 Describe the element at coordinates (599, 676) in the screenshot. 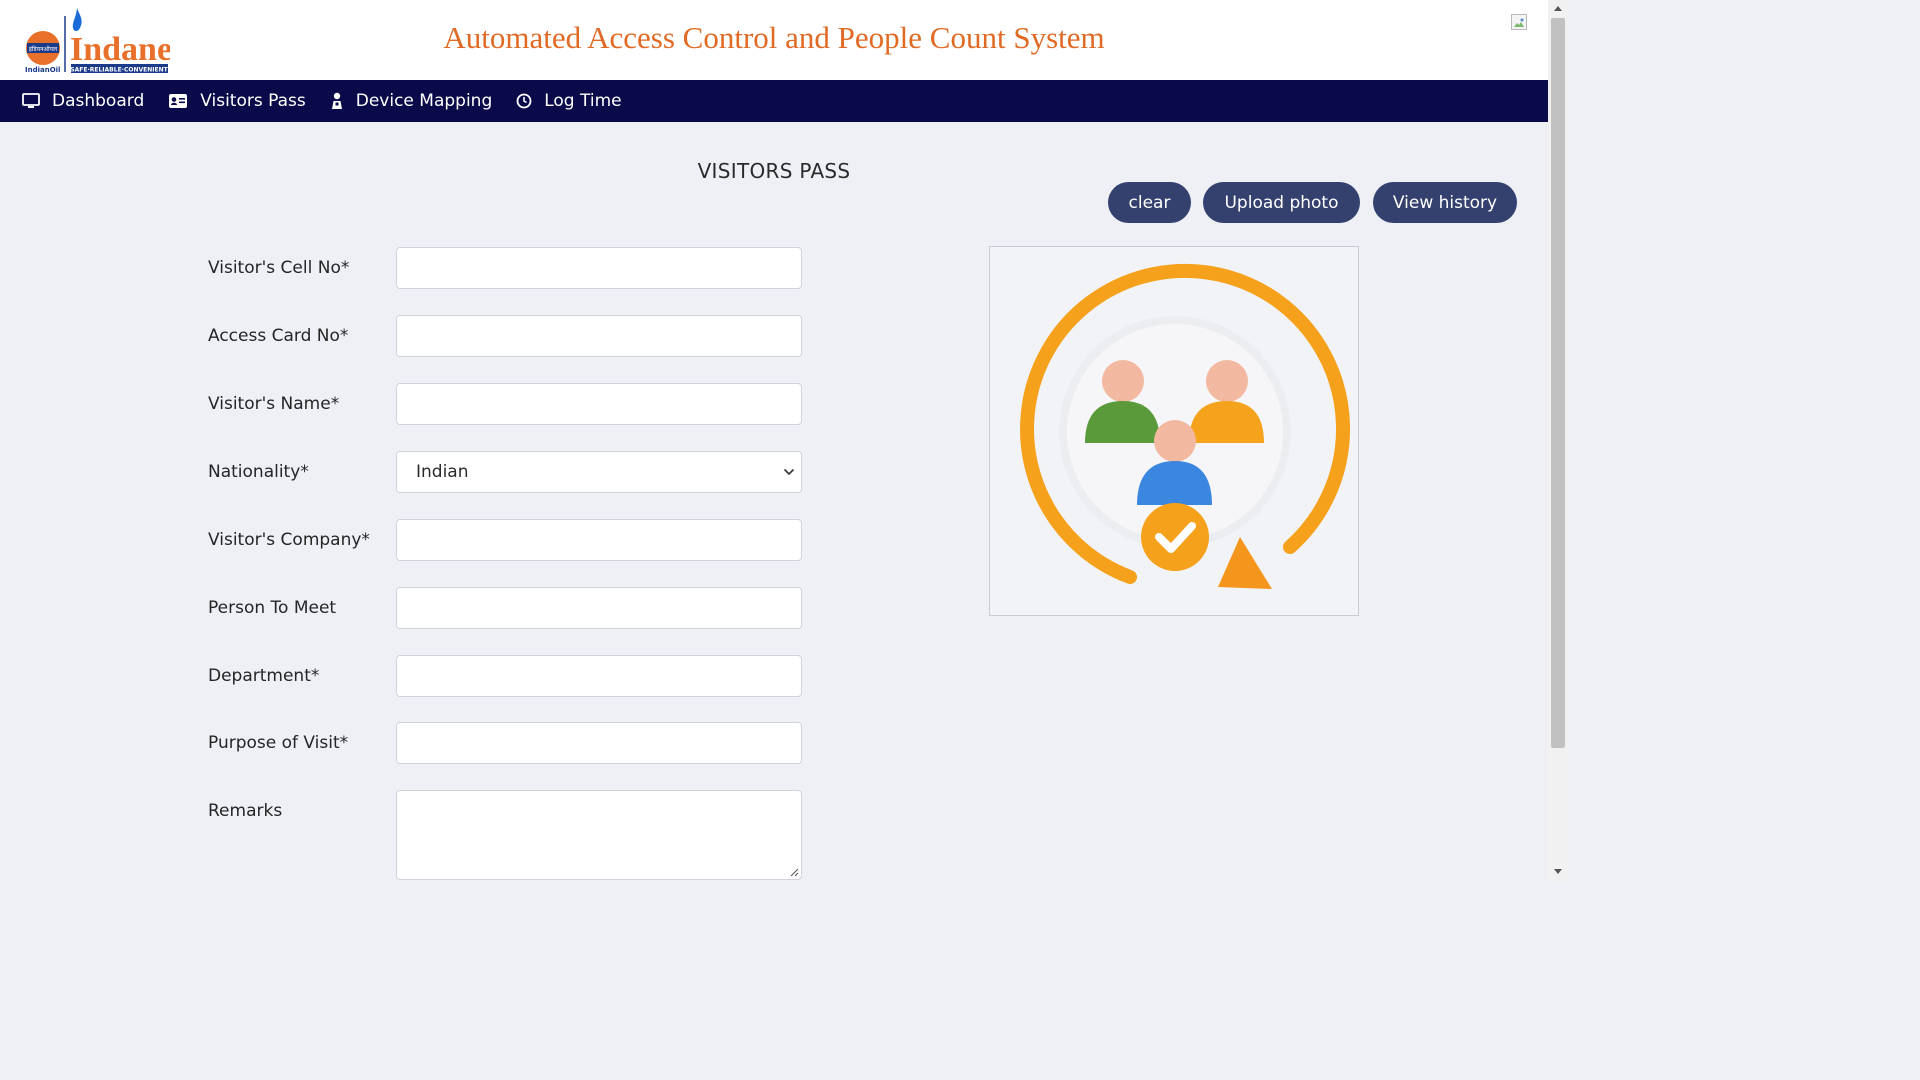

I see `department-input` at that location.